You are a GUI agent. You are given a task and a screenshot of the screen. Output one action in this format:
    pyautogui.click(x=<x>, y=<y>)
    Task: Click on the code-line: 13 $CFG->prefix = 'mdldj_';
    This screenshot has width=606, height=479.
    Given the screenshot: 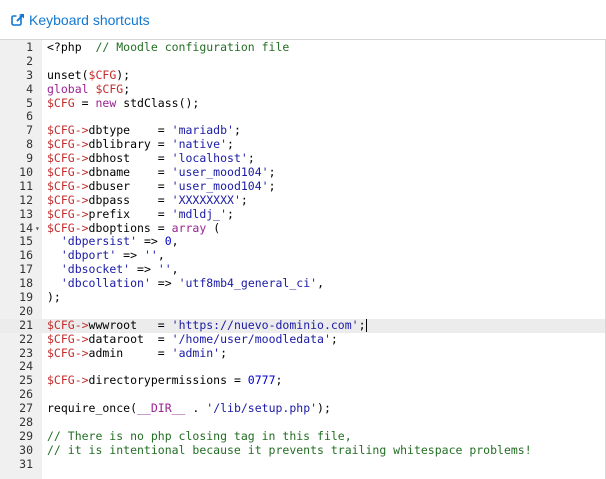 What is the action you would take?
    pyautogui.click(x=302, y=214)
    